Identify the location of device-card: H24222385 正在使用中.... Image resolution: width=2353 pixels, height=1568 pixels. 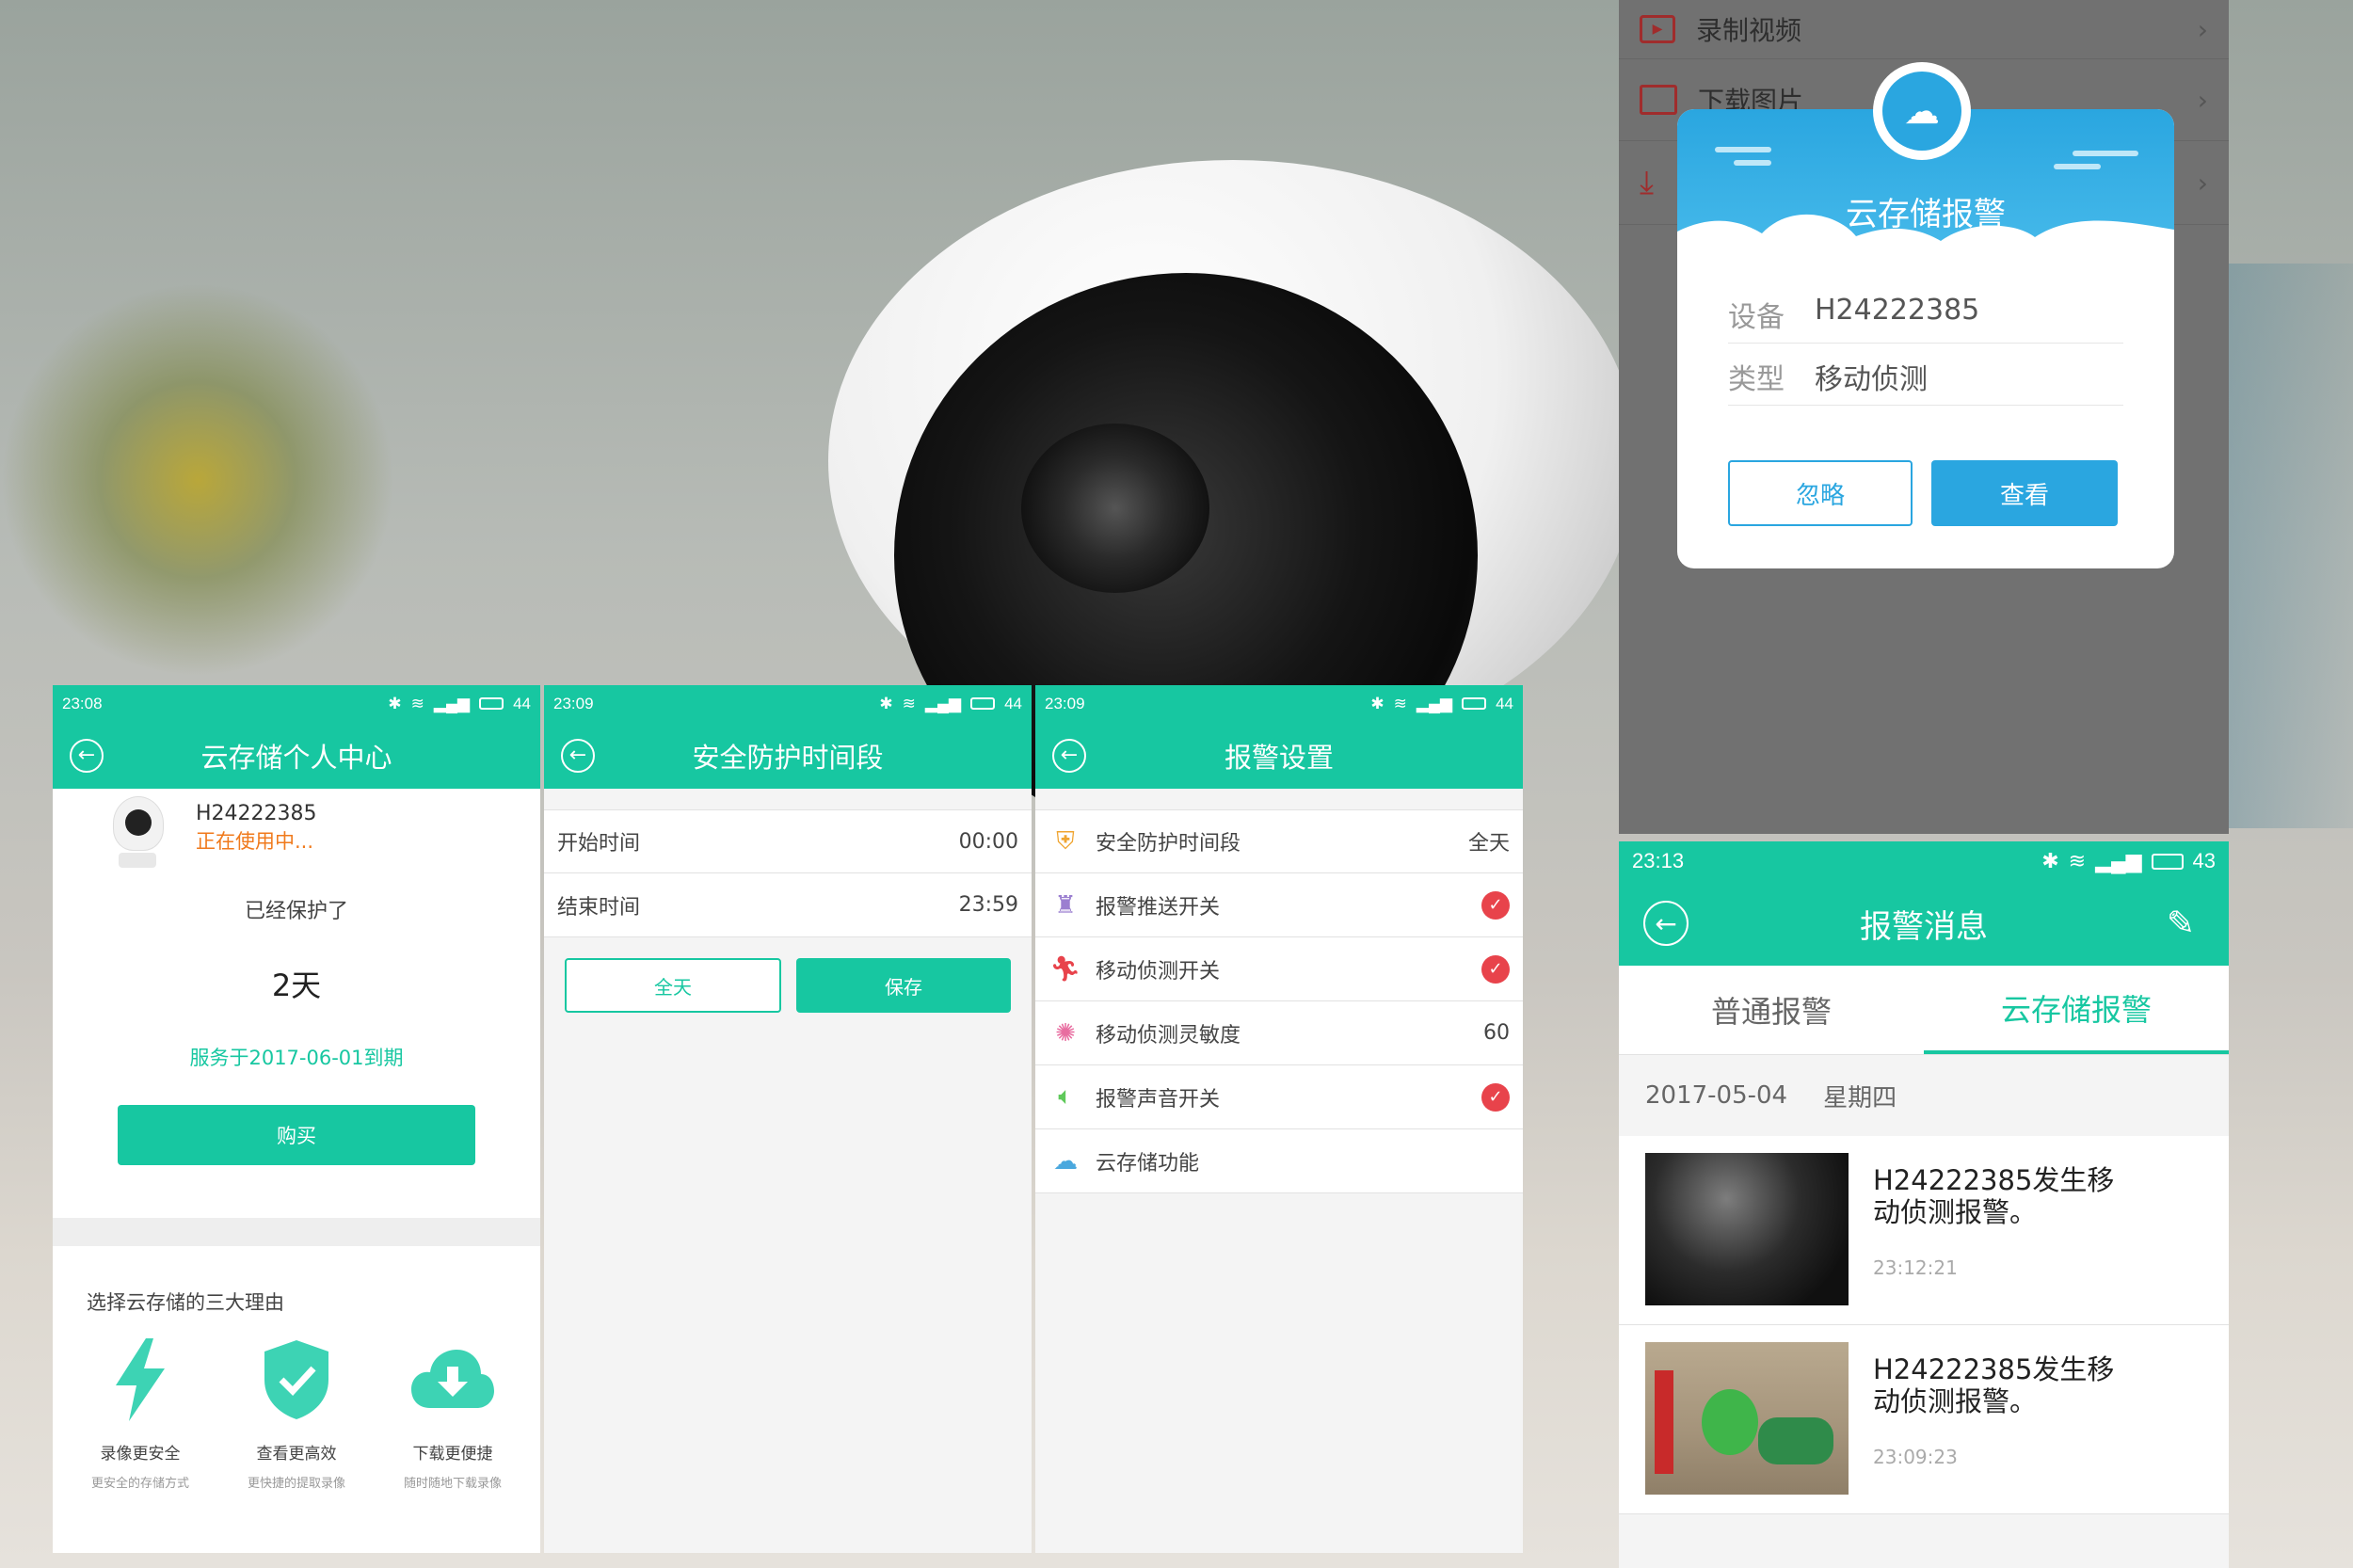
(297, 831).